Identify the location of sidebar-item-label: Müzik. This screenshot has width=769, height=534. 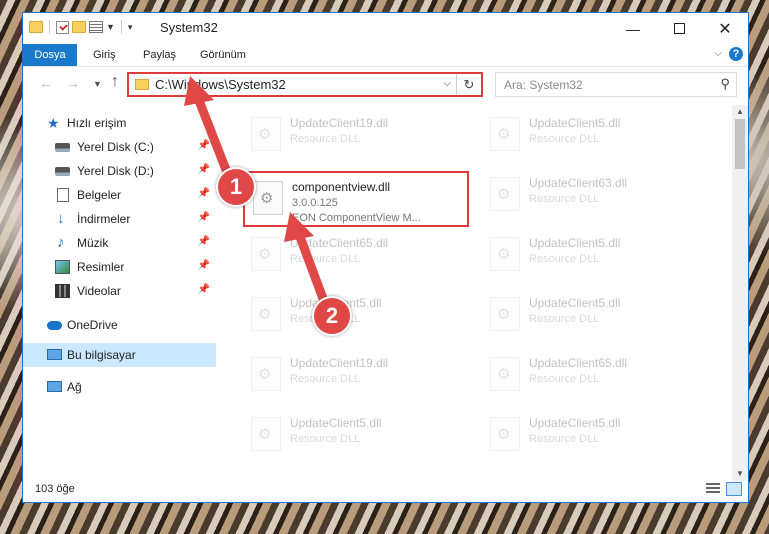
(93, 243).